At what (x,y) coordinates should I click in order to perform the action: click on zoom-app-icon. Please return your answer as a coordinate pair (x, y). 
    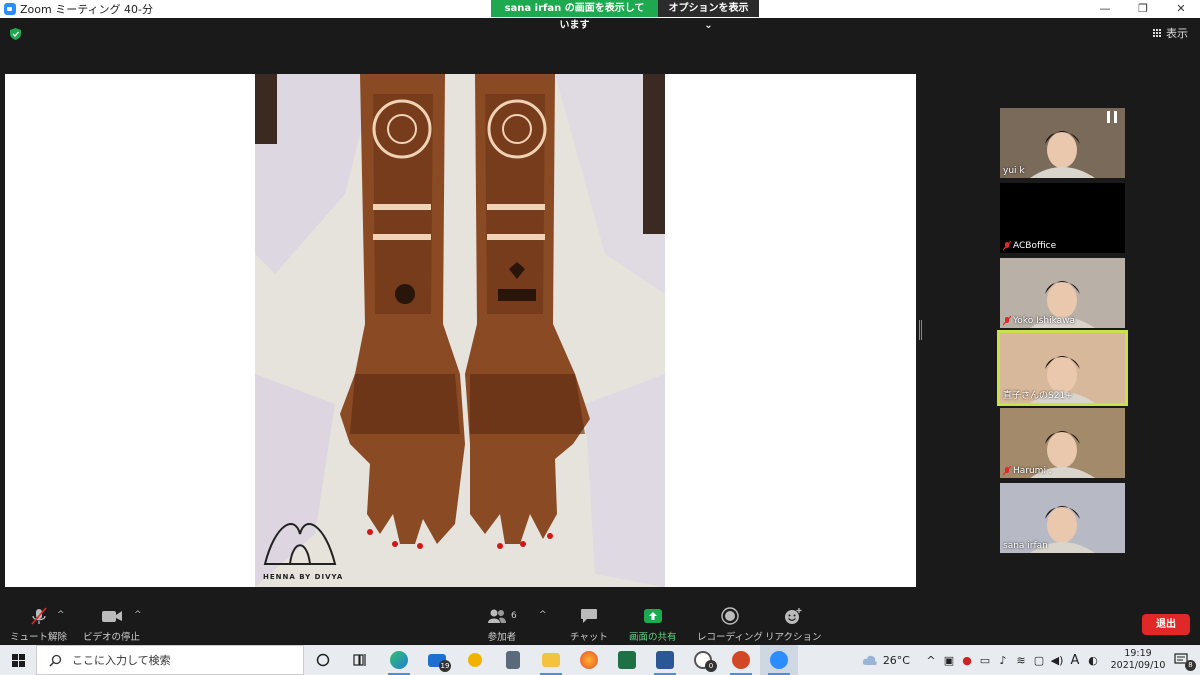
    Looking at the image, I should click on (779, 660).